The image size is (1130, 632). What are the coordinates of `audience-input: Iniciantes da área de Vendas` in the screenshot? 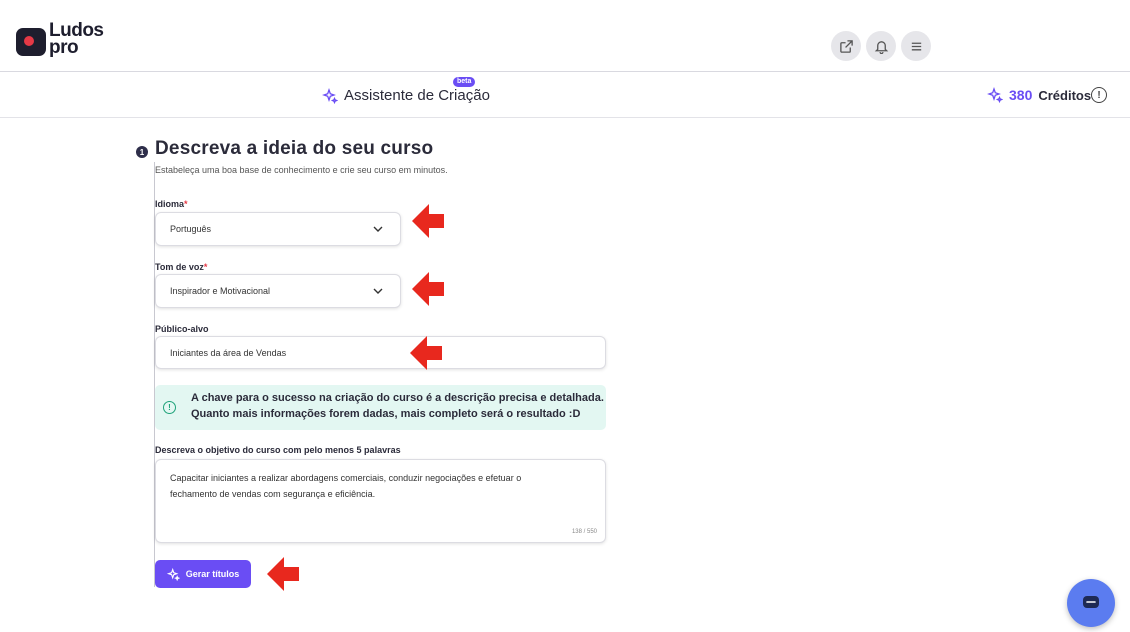 It's located at (380, 352).